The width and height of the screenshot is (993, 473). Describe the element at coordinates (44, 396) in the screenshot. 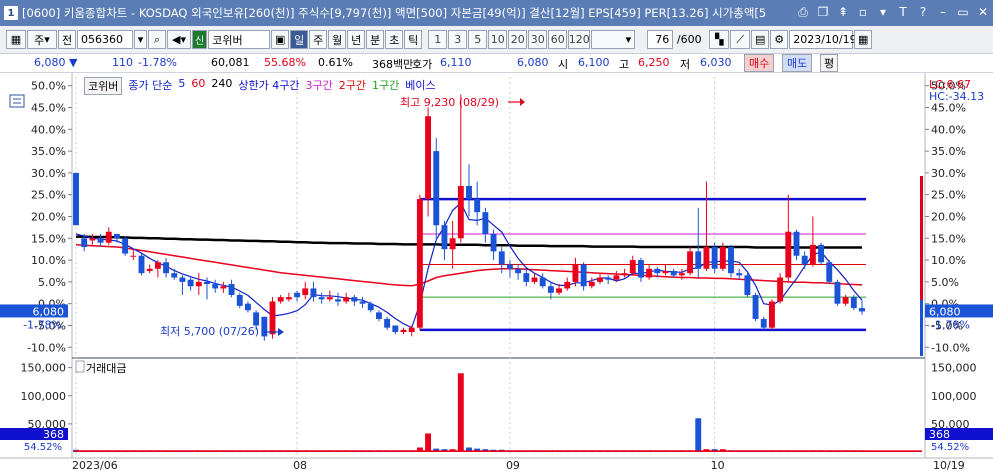

I see `volume-axis-label-left: 100,000` at that location.